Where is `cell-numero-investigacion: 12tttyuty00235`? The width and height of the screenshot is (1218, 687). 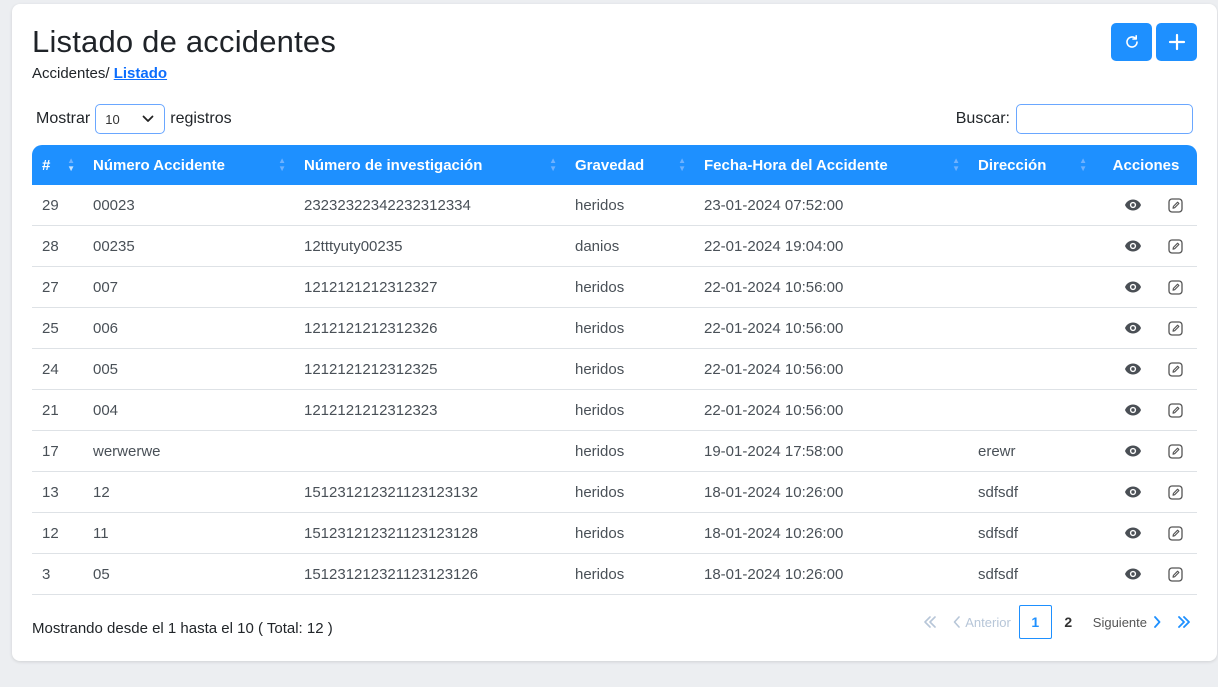
cell-numero-investigacion: 12tttyuty00235 is located at coordinates (429, 246).